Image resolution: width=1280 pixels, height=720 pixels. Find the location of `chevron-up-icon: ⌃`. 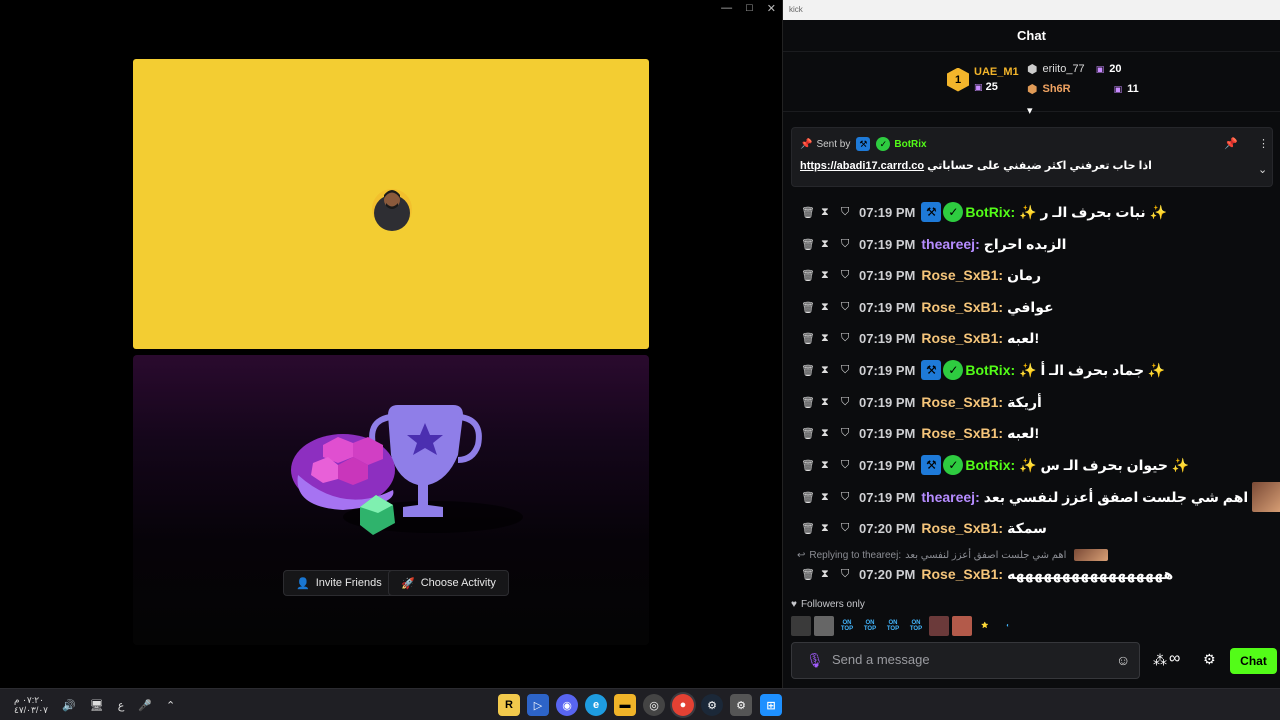

chevron-up-icon: ⌃ is located at coordinates (170, 705).